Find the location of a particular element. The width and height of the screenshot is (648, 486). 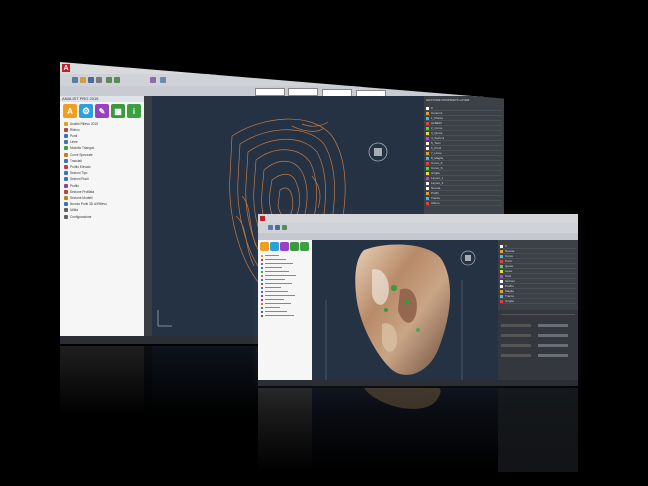

secondary-app-logo-icon is located at coordinates (262, 218).